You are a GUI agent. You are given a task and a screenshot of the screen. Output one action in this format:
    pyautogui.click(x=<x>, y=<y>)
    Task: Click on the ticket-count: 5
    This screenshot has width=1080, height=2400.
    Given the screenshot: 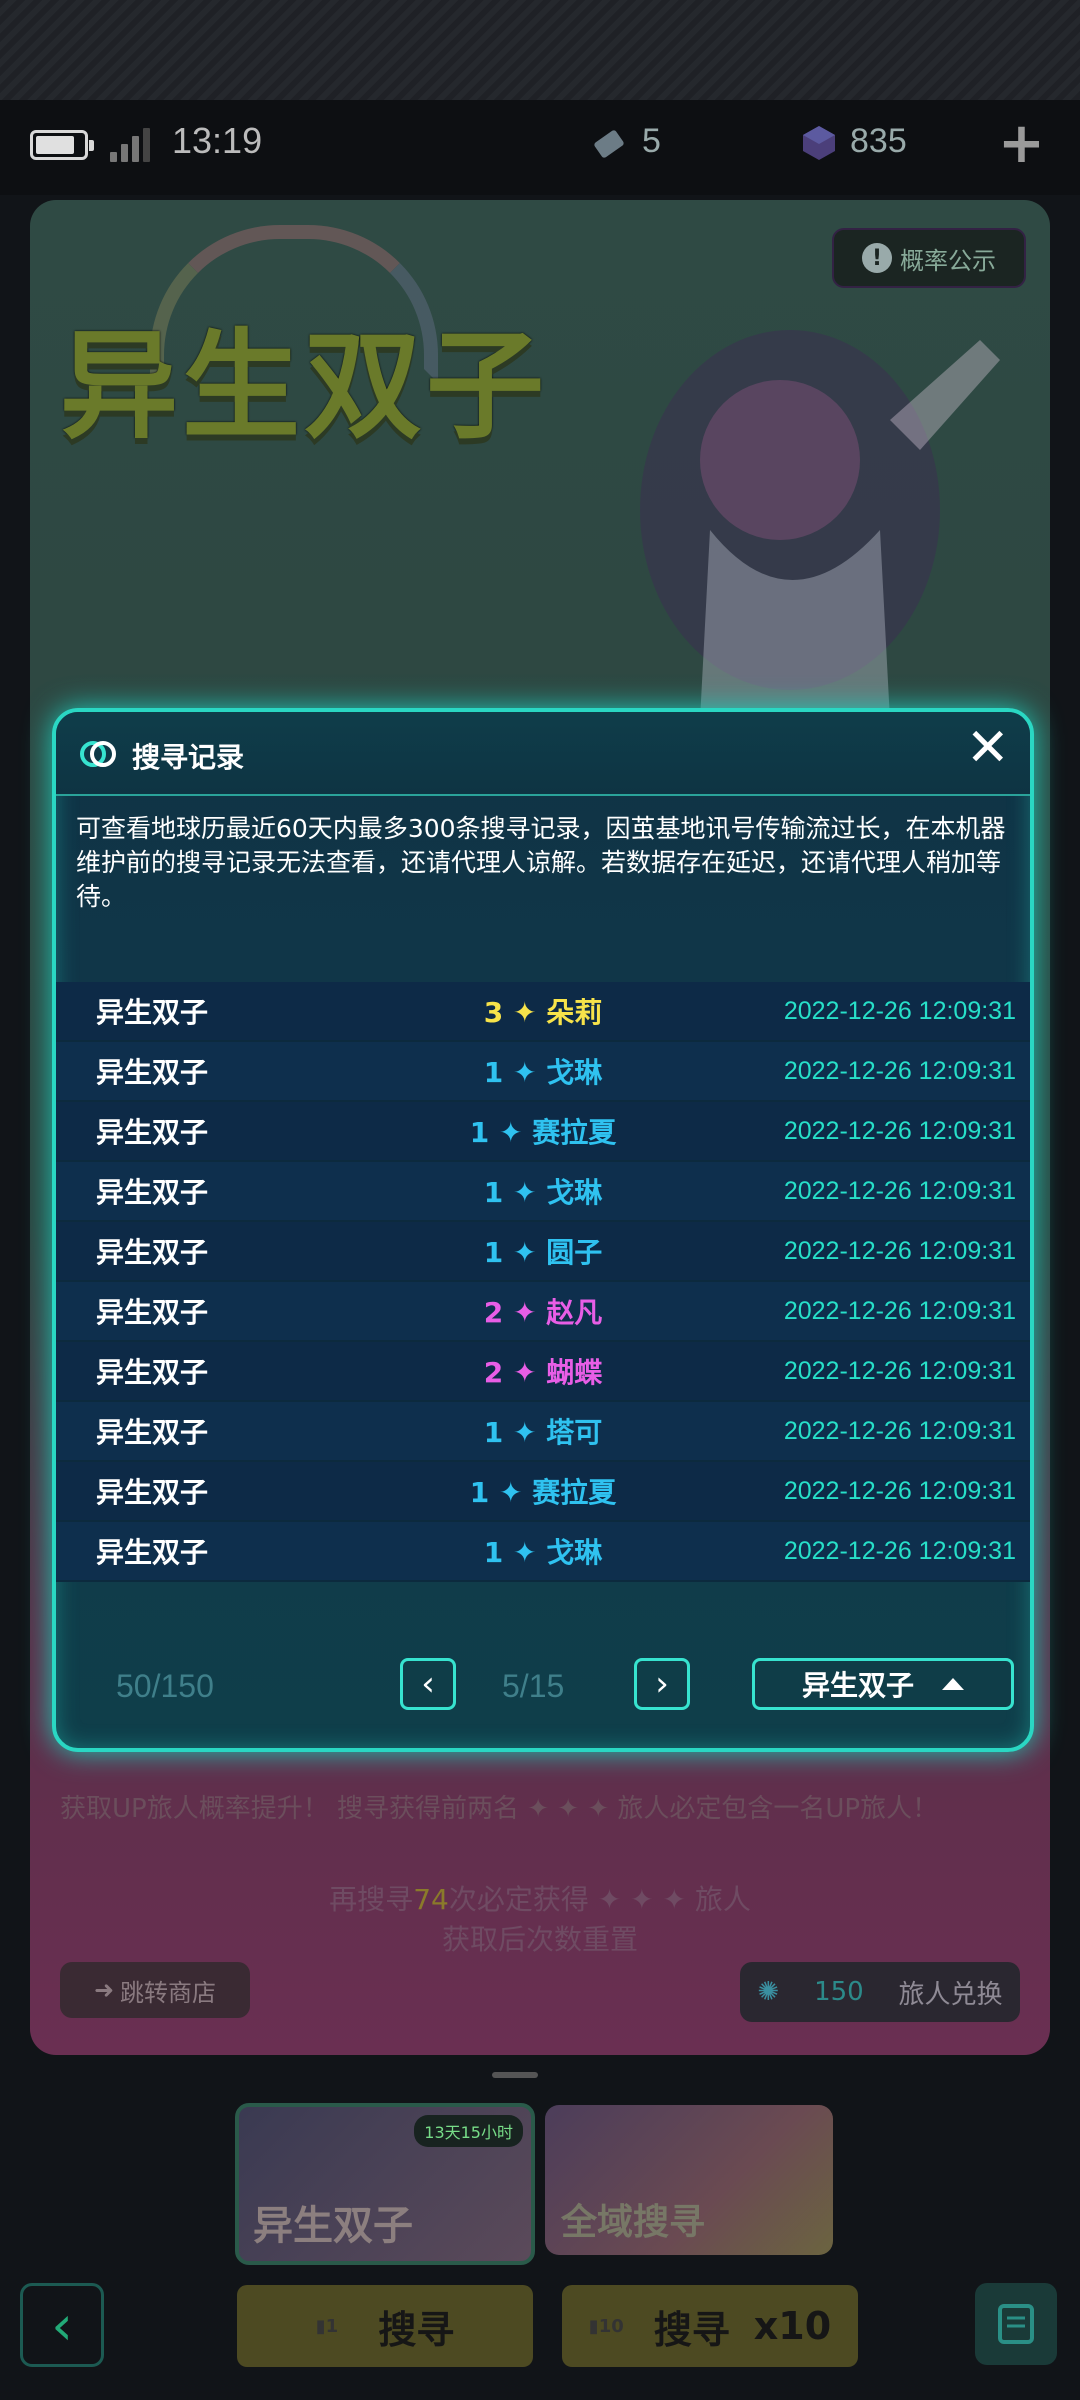 What is the action you would take?
    pyautogui.click(x=651, y=141)
    